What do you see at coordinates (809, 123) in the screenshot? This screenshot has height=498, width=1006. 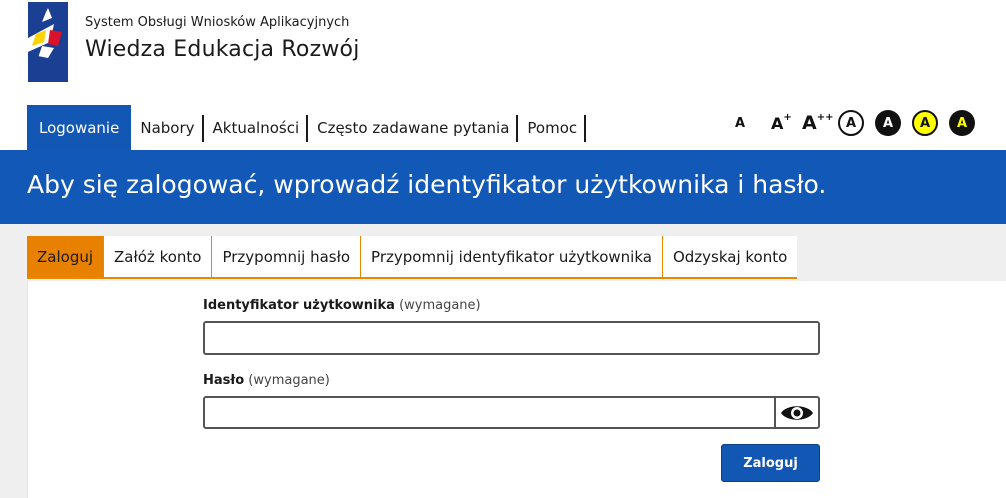 I see `font-size-large-label: A` at bounding box center [809, 123].